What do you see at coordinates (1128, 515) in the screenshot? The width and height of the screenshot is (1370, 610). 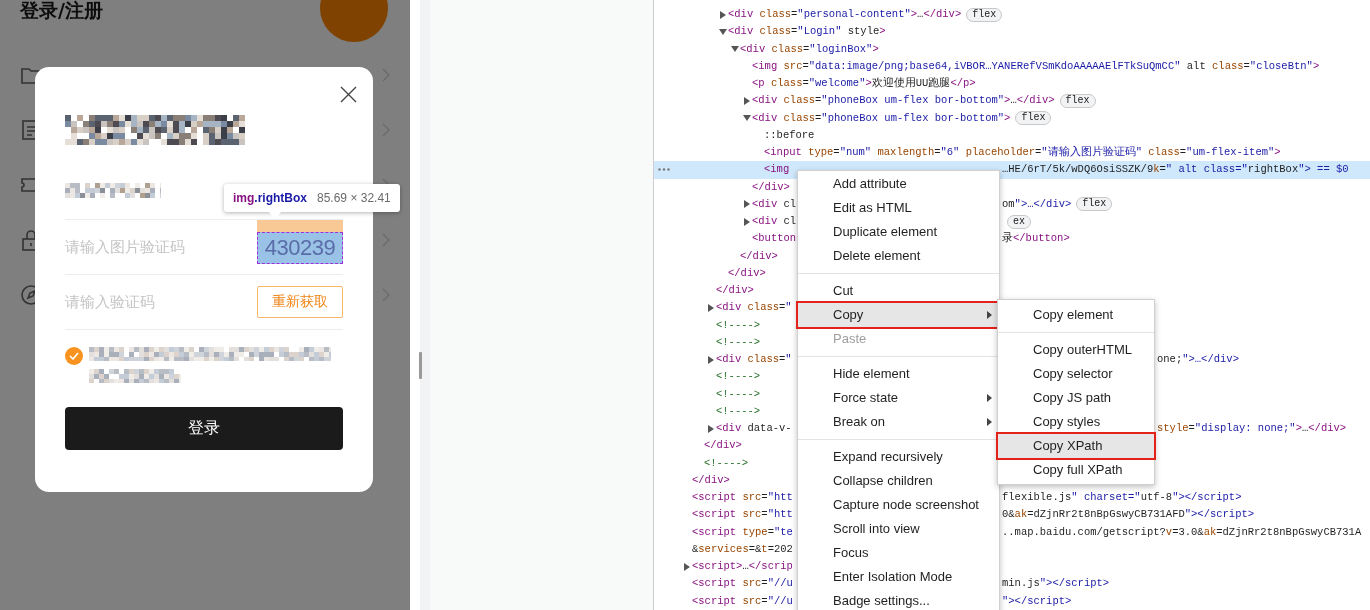 I see `dom-node-text: 0&ak=dZjnRr2t8nBpGswyCB731AFD"></script>` at bounding box center [1128, 515].